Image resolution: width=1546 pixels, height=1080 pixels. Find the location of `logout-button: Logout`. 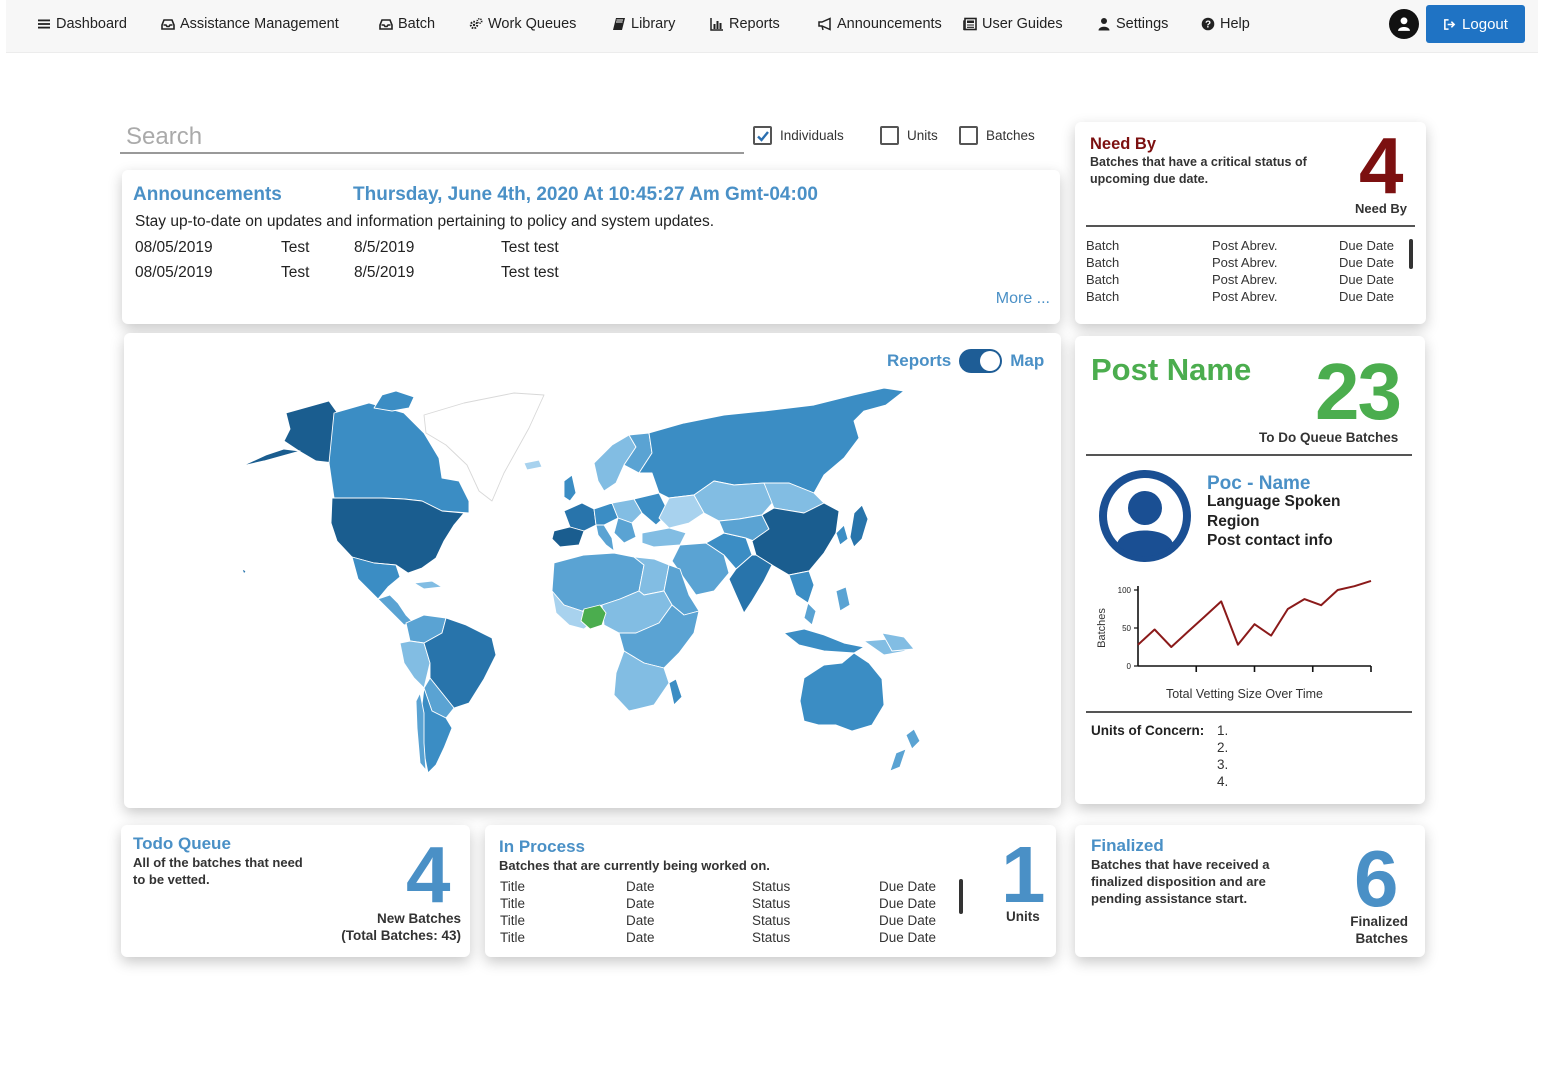

logout-button: Logout is located at coordinates (1475, 24).